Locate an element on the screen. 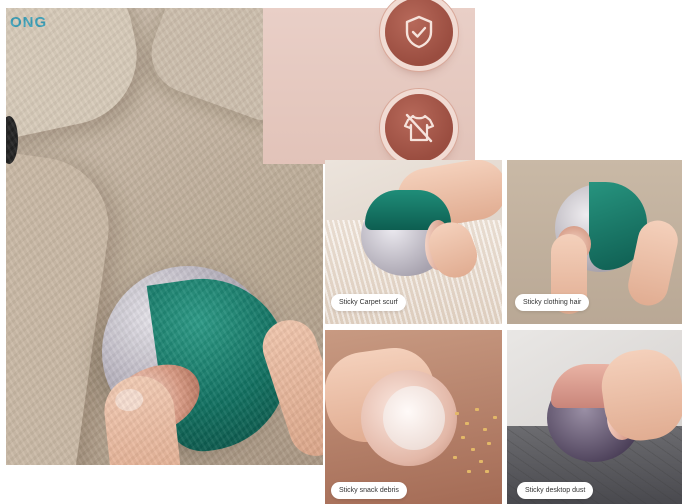 The width and height of the screenshot is (683, 504). shirt-crossed-icon is located at coordinates (419, 128).